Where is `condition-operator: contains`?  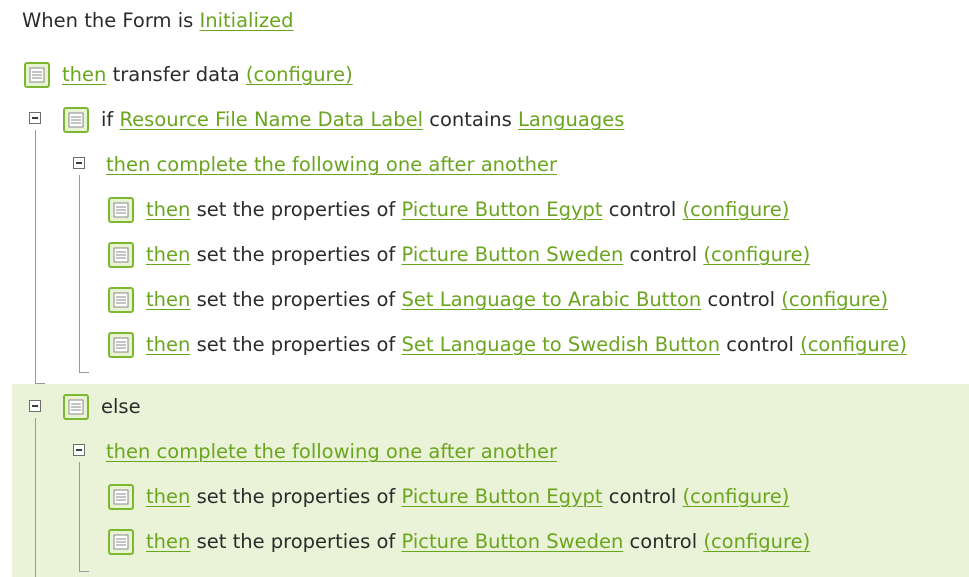 condition-operator: contains is located at coordinates (470, 119).